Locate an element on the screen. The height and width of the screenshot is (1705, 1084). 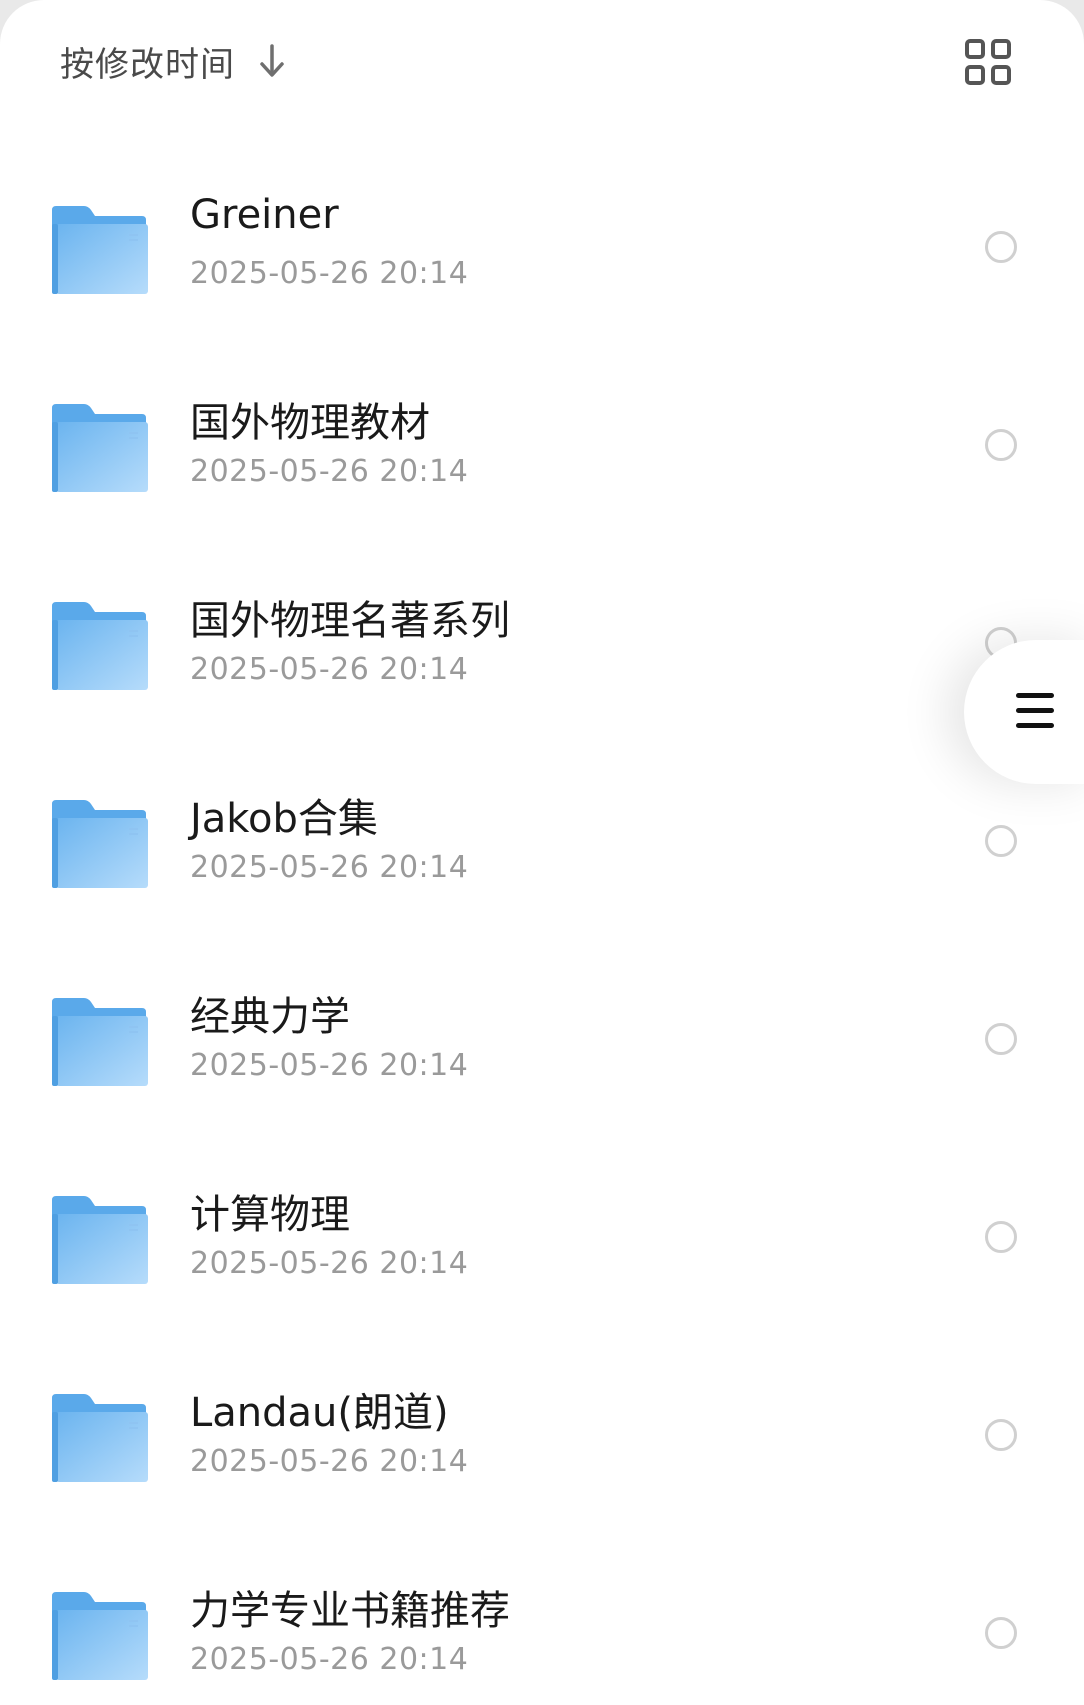
sort-label: 按修改时间 is located at coordinates (147, 64).